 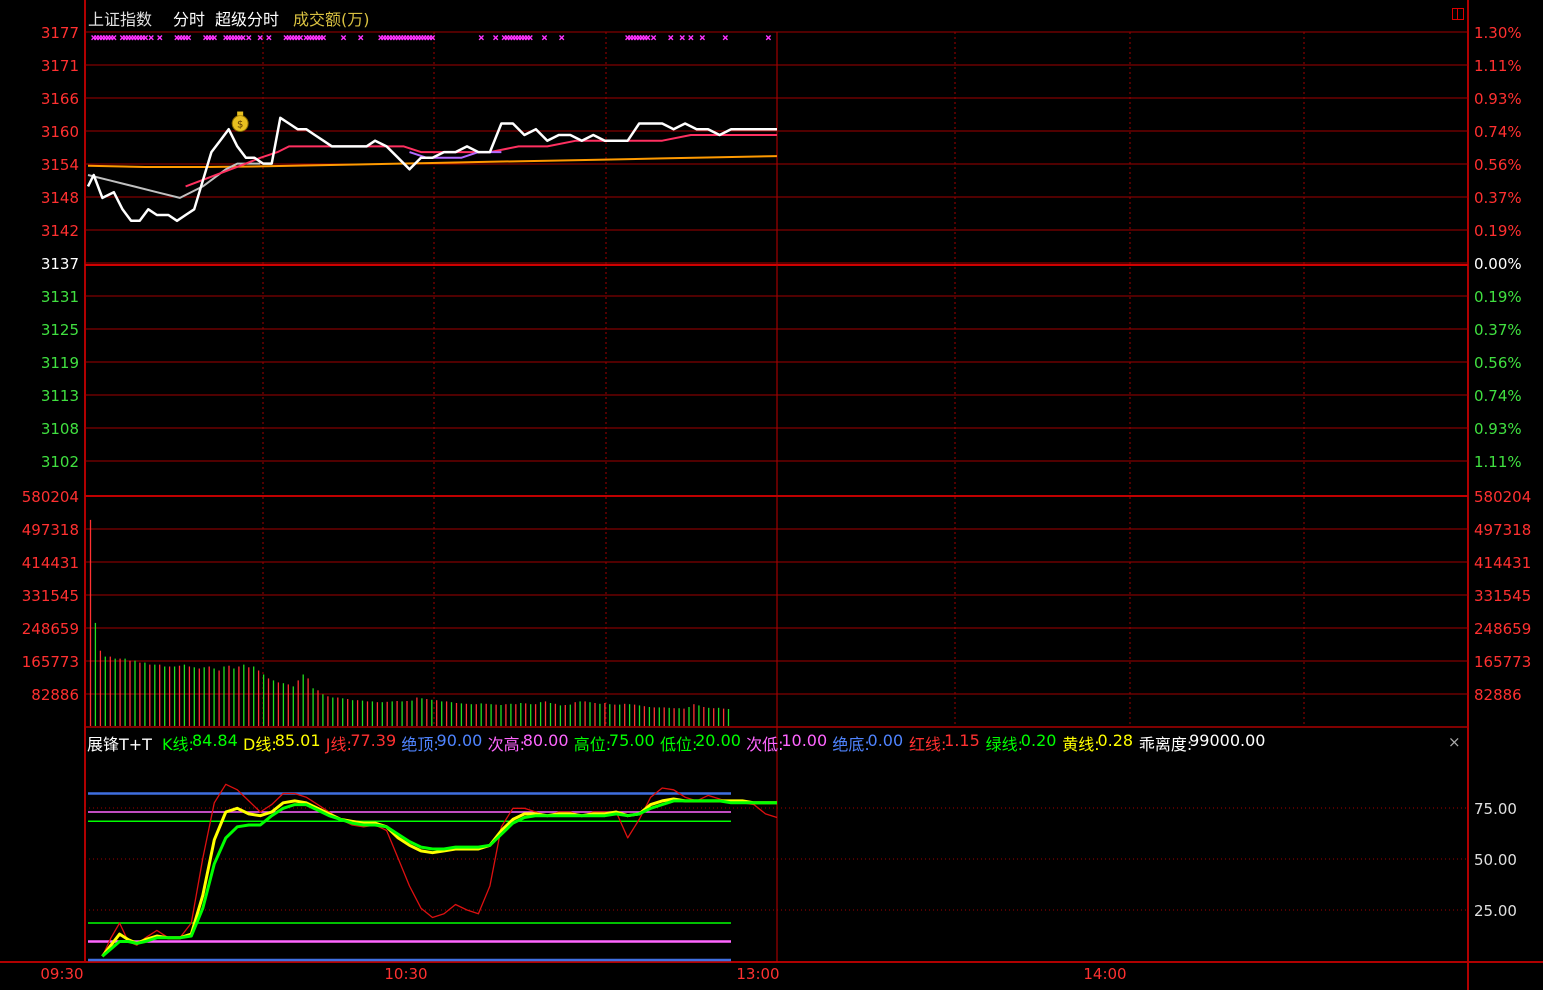 What do you see at coordinates (60, 231) in the screenshot?
I see `price-tick-label: 3142` at bounding box center [60, 231].